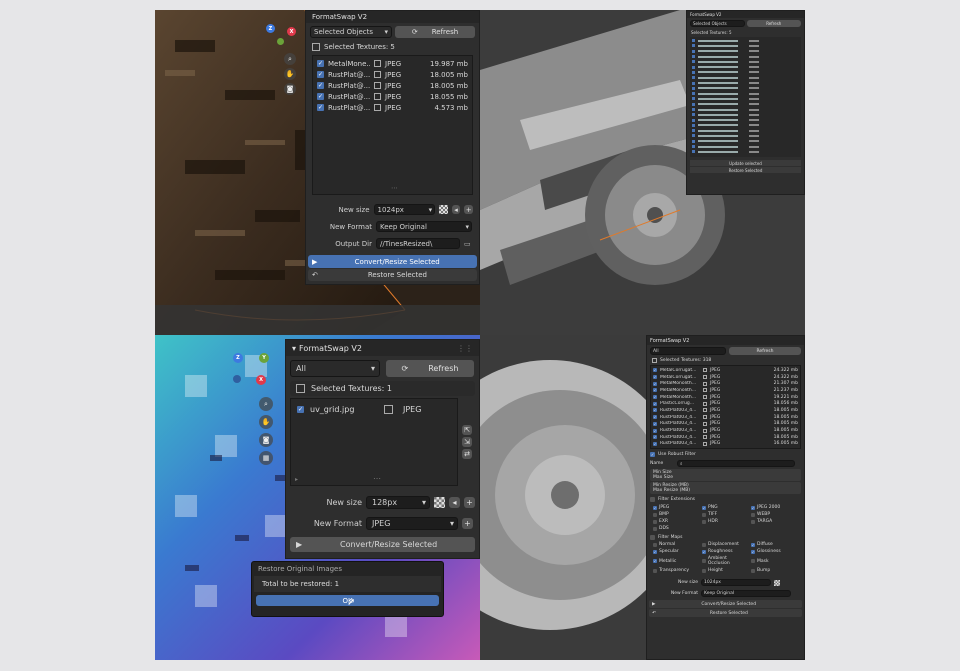 The image size is (960, 671). What do you see at coordinates (392, 107) in the screenshot?
I see `list-item: ✓ RustPlat@... JPEG 4.573 mb` at bounding box center [392, 107].